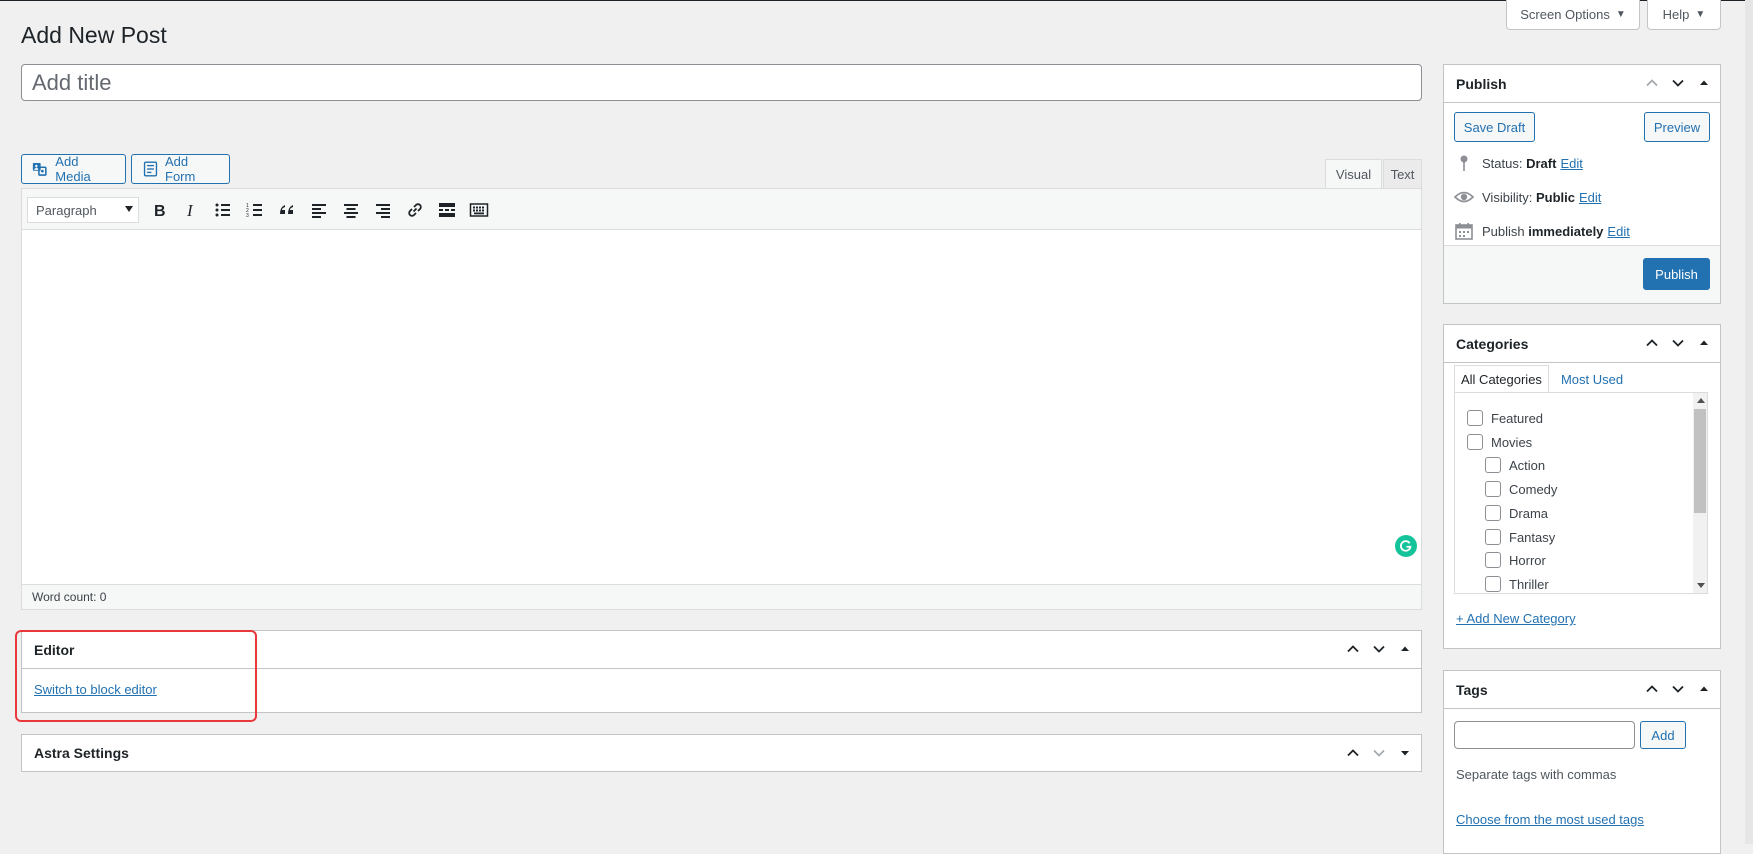 The width and height of the screenshot is (1753, 854). What do you see at coordinates (1701, 400) in the screenshot?
I see `scroll-up-arrow-icon` at bounding box center [1701, 400].